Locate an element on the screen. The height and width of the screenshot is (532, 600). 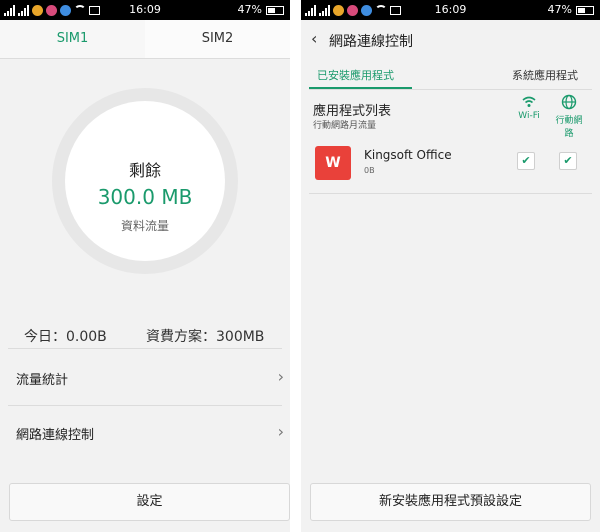
globe-icon is located at coordinates (569, 102).